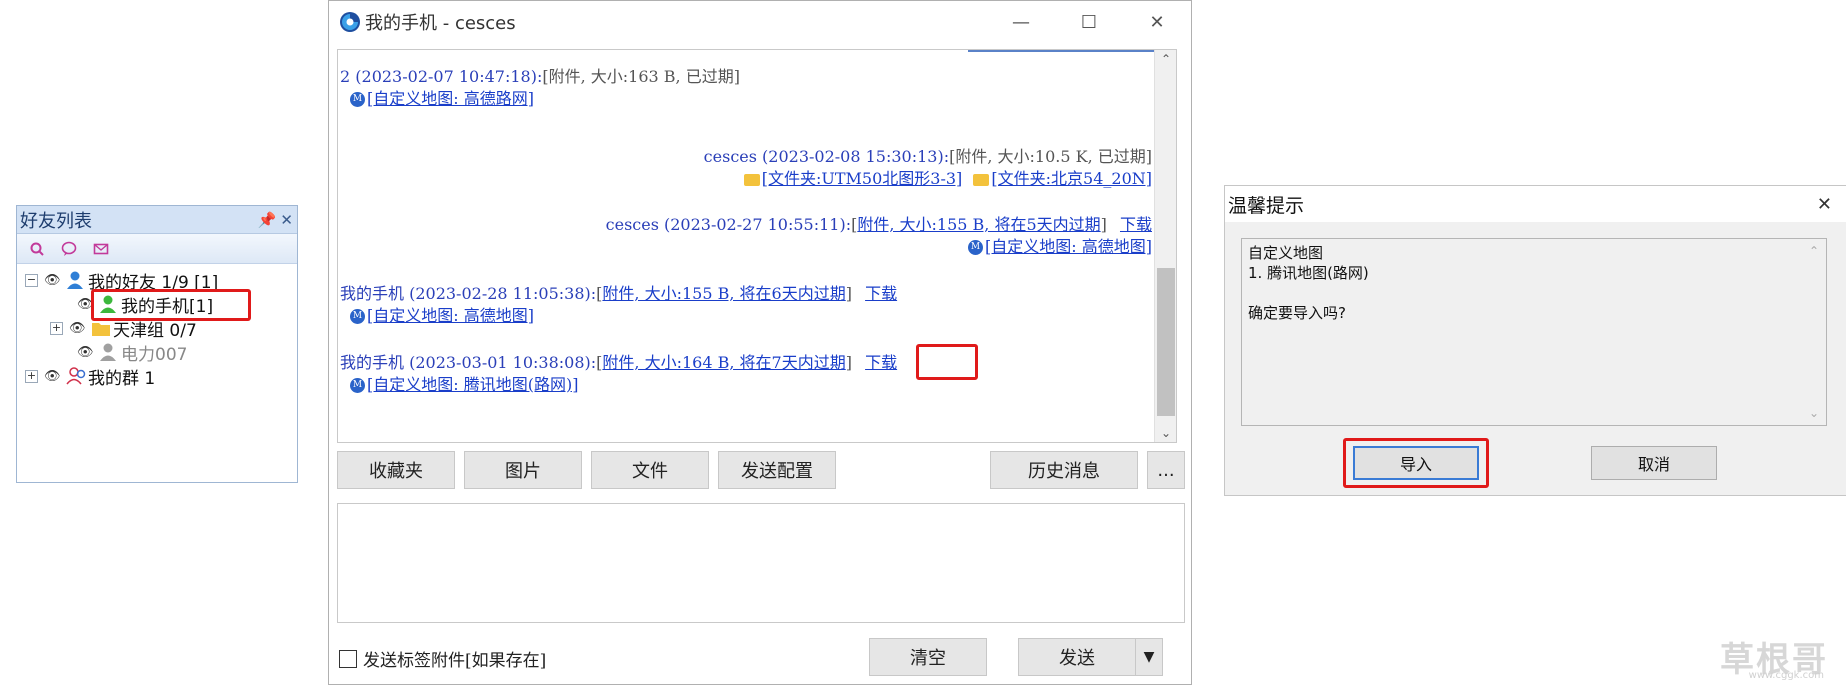 The height and width of the screenshot is (685, 1846). Describe the element at coordinates (826, 156) in the screenshot. I see `message-header: cesces (2023-02-08 15:30:13):` at that location.